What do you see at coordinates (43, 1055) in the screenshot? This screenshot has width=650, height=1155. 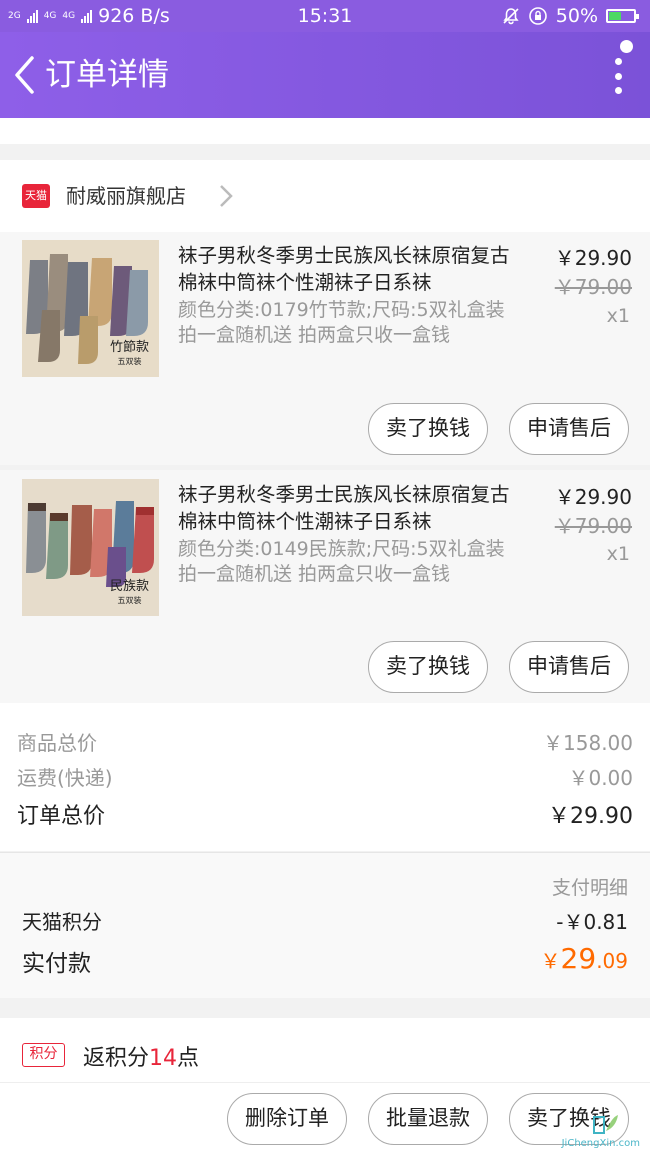 I see `points-tag: 积分` at bounding box center [43, 1055].